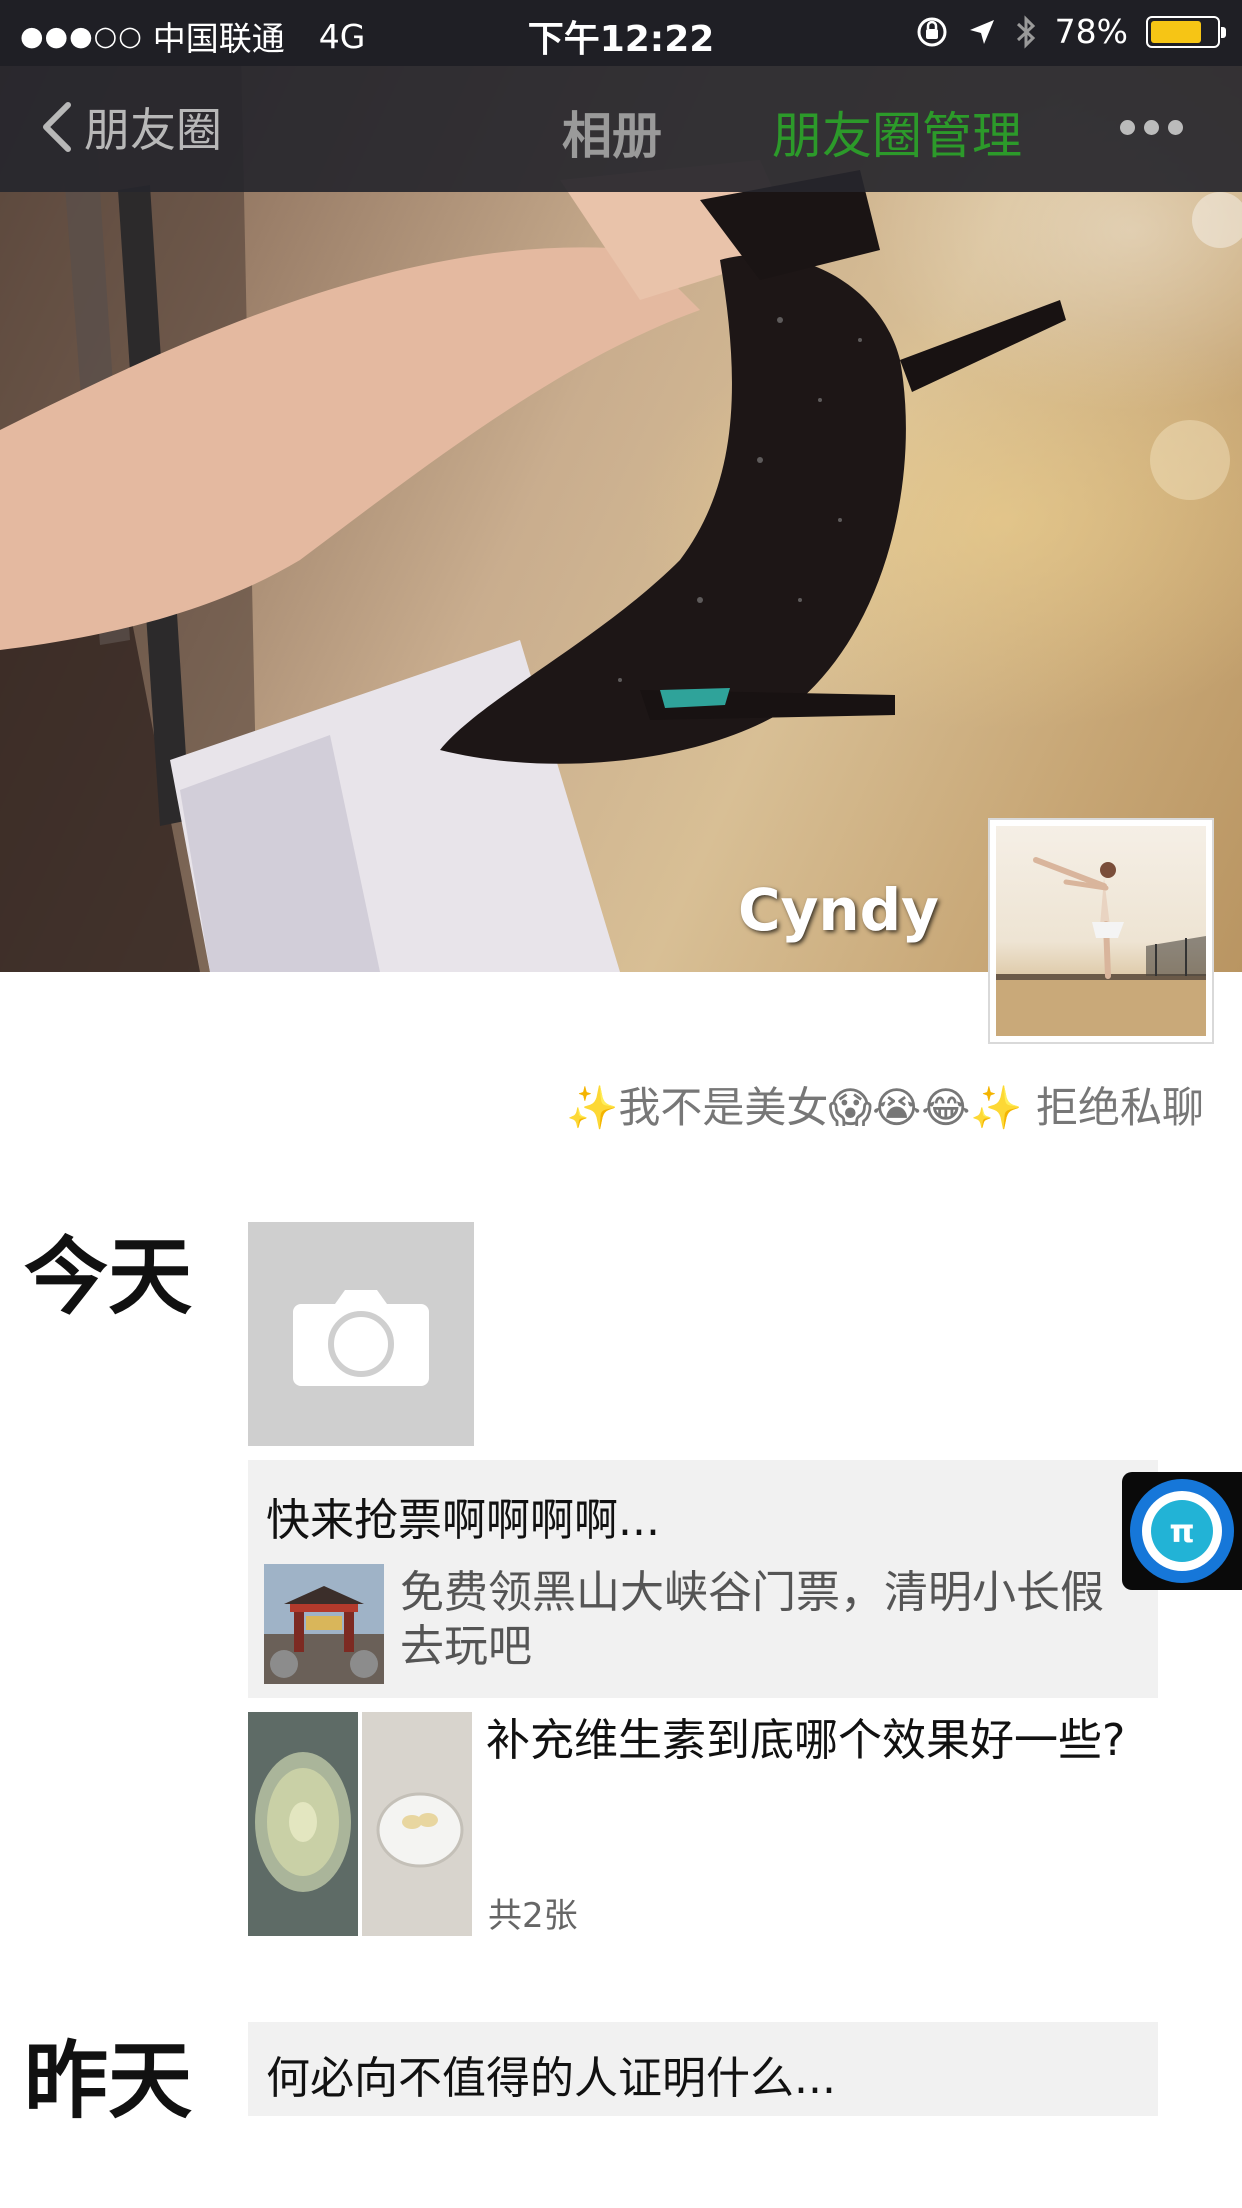  I want to click on battery-percent: 78%, so click(1091, 31).